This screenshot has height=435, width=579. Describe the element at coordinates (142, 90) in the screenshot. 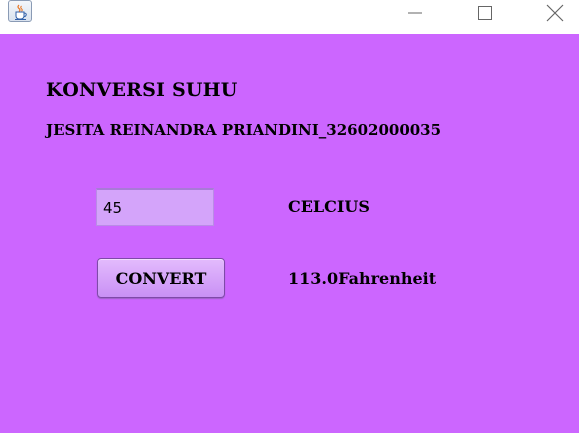

I see `page-title: KONVERSI SUHU` at that location.